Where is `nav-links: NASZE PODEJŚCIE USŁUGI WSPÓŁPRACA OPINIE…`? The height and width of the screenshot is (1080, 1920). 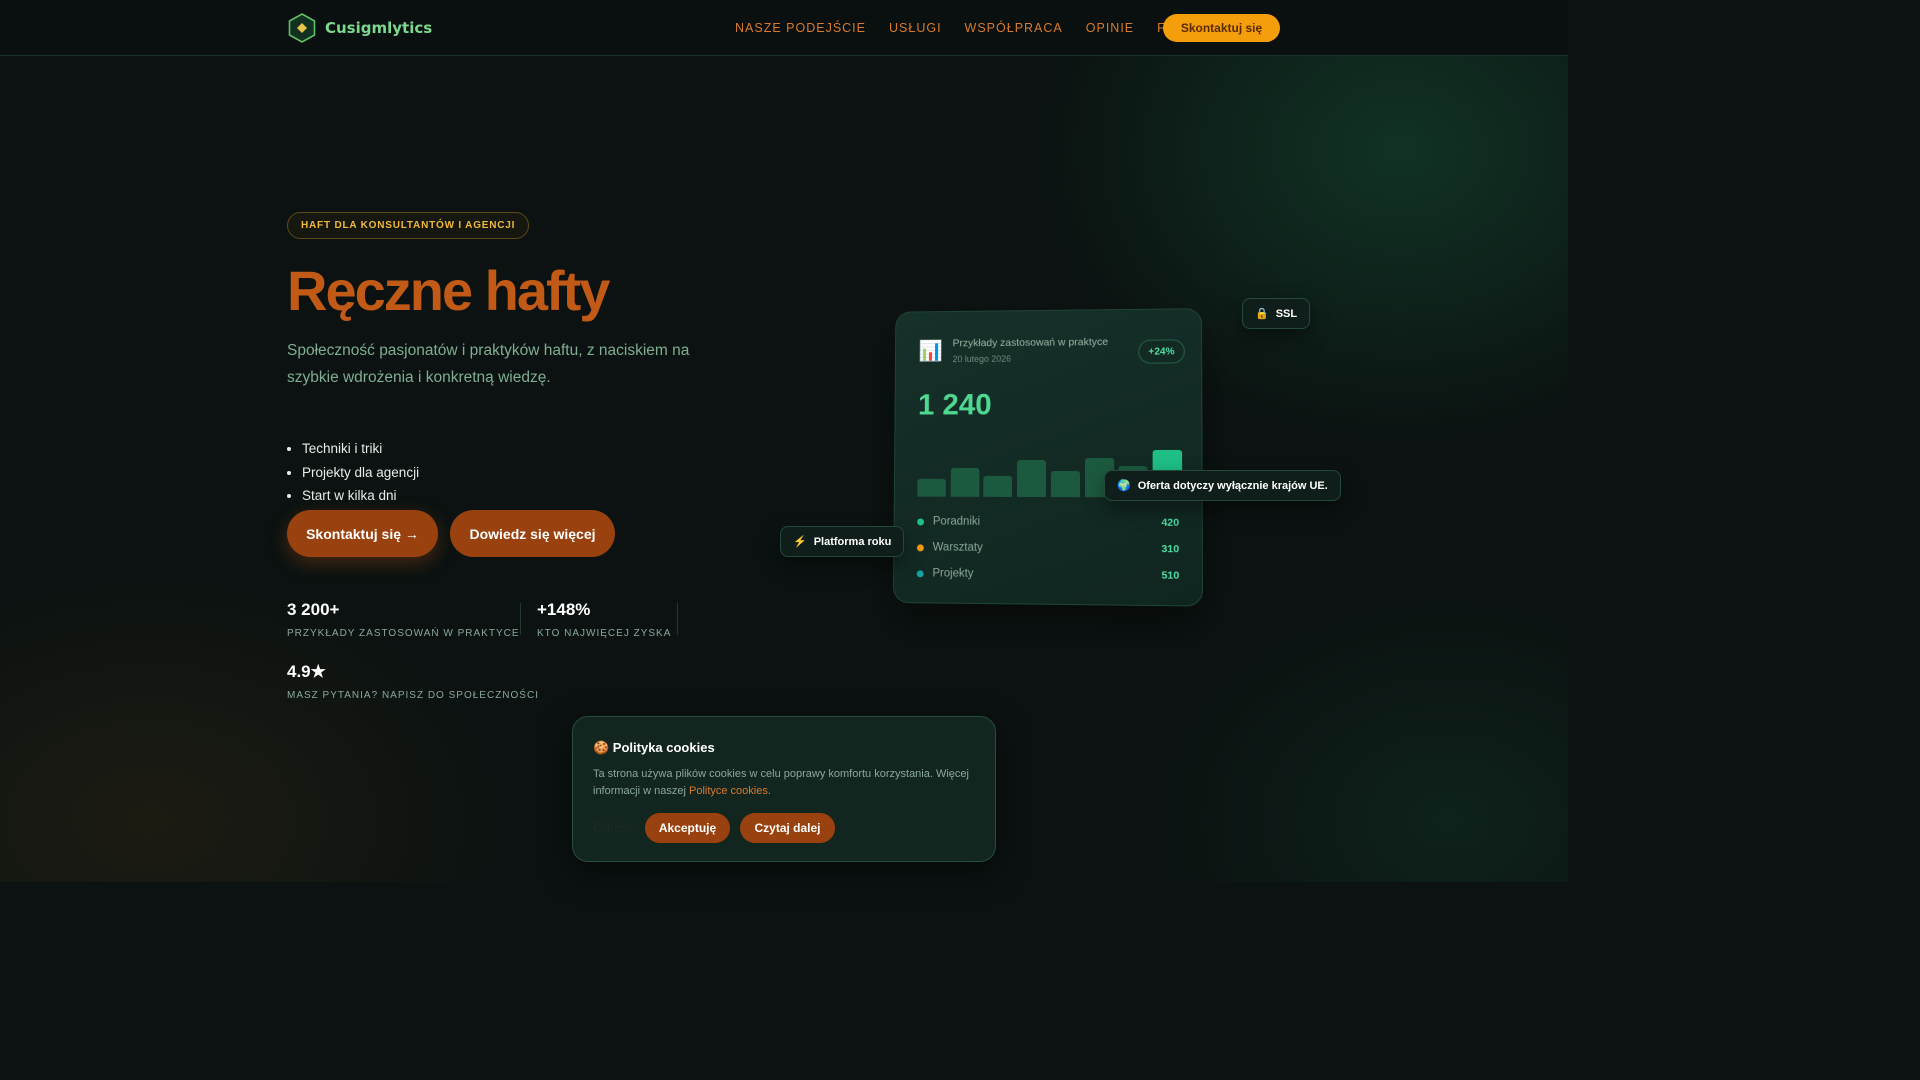
nav-links: NASZE PODEJŚCIE USŁUGI WSPÓŁPRACA OPINIE… is located at coordinates (971, 28).